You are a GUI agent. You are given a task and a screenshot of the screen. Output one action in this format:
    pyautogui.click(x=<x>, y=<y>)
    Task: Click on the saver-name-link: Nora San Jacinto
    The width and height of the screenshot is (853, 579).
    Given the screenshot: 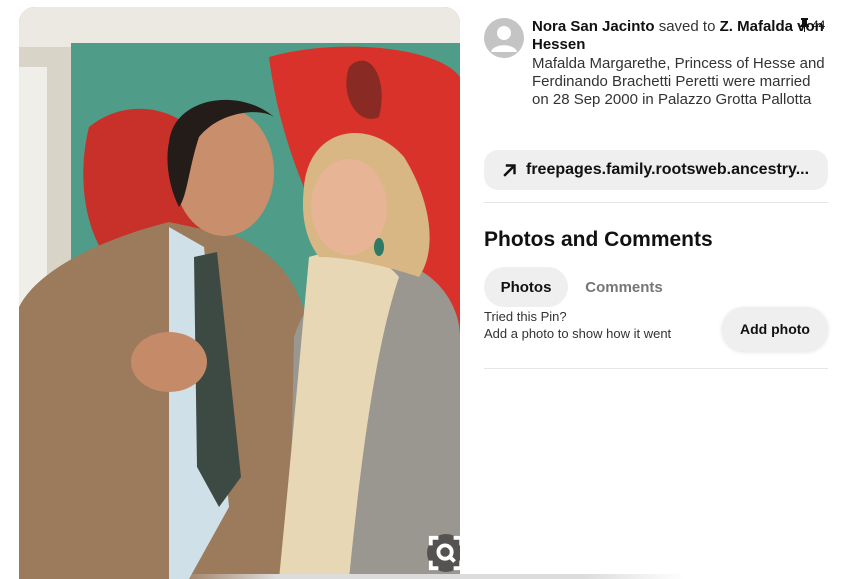 What is the action you would take?
    pyautogui.click(x=593, y=26)
    